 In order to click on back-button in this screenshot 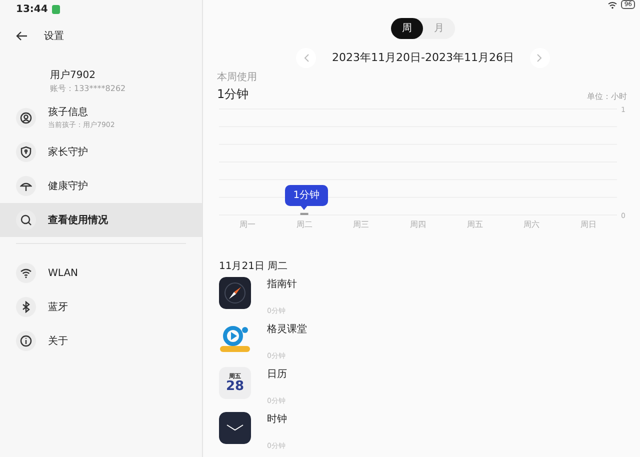, I will do `click(22, 36)`.